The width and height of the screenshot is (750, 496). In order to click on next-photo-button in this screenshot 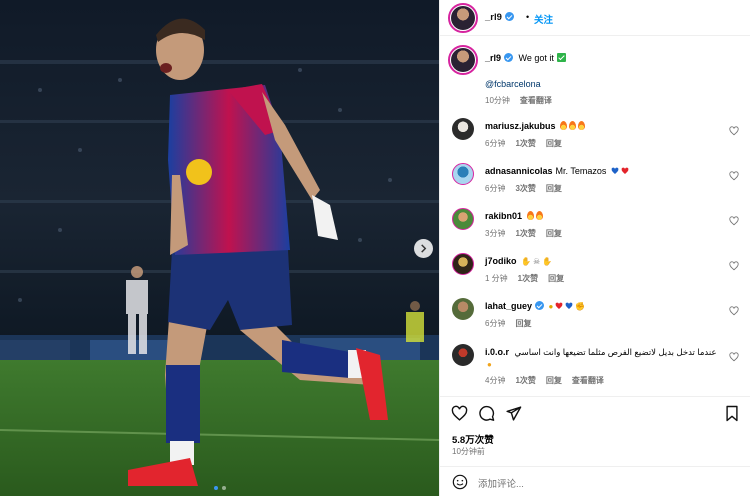, I will do `click(423, 248)`.